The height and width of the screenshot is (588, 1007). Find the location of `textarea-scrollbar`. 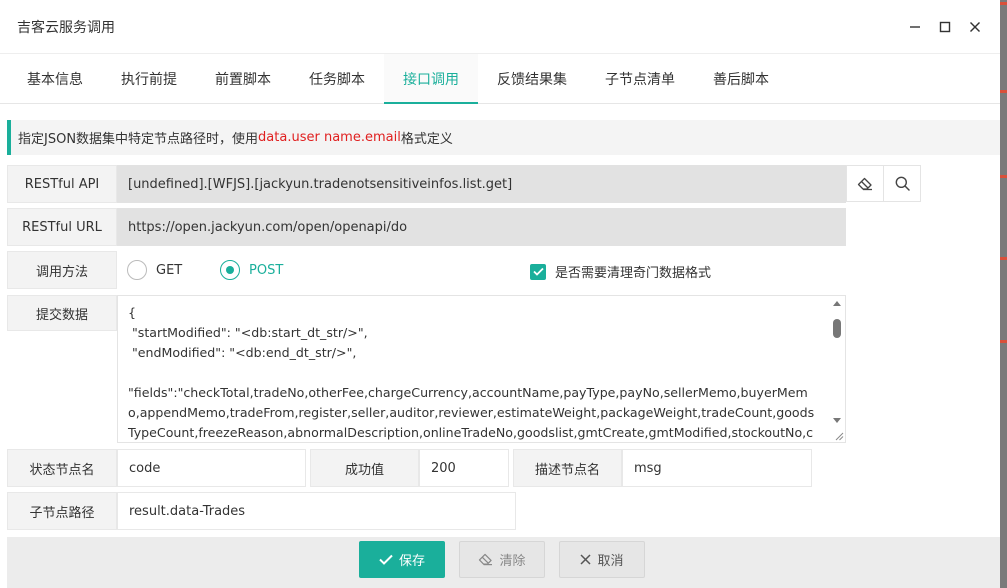

textarea-scrollbar is located at coordinates (837, 360).